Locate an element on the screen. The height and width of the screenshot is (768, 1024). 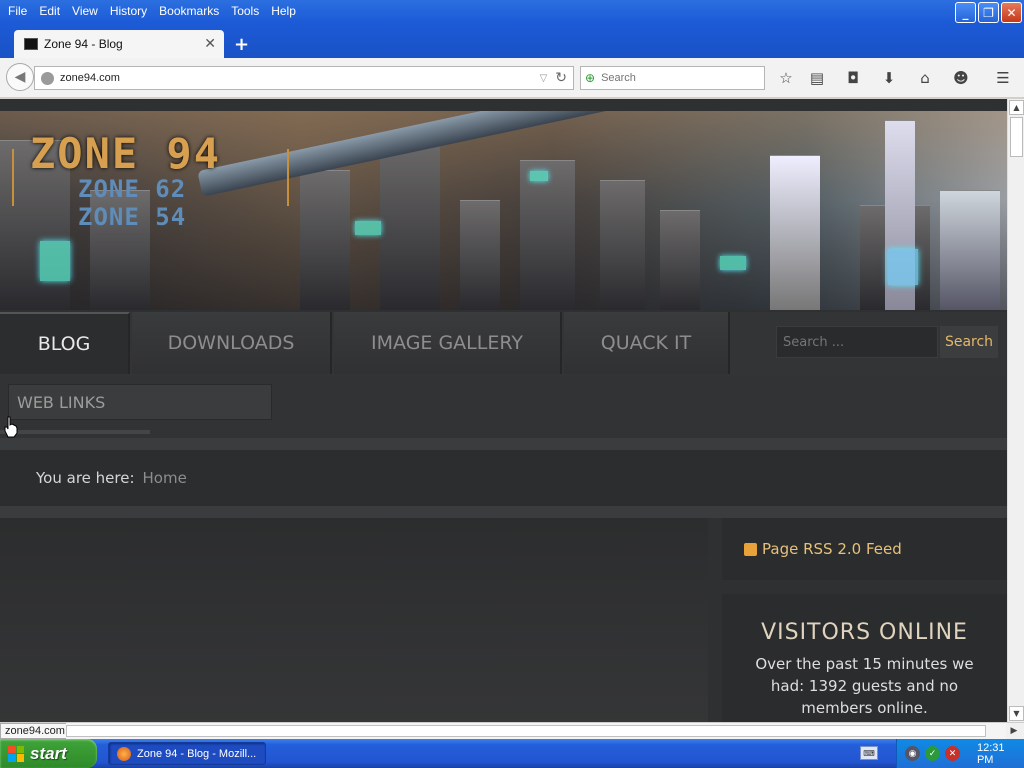
url-text: zone94.com is located at coordinates (300, 78).